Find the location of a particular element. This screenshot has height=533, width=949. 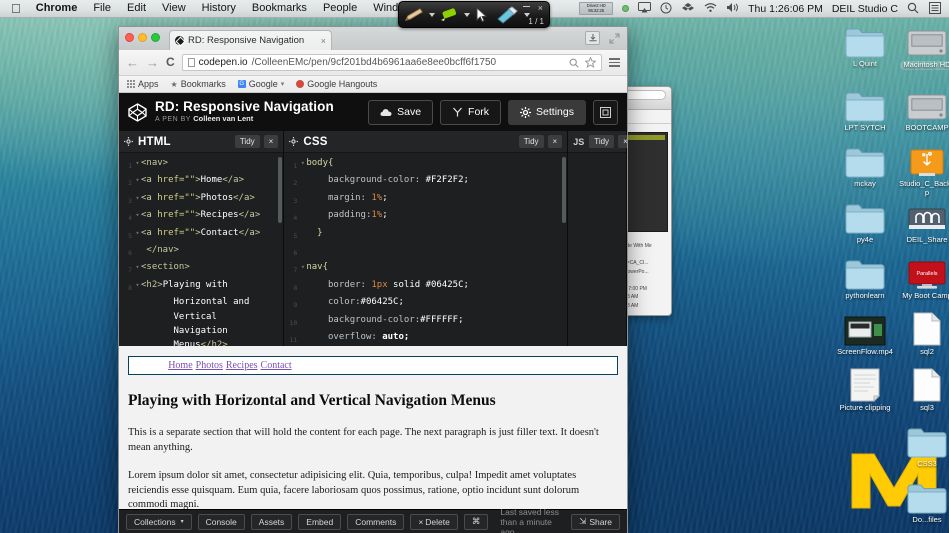

delete-button: × Delete is located at coordinates (434, 521).